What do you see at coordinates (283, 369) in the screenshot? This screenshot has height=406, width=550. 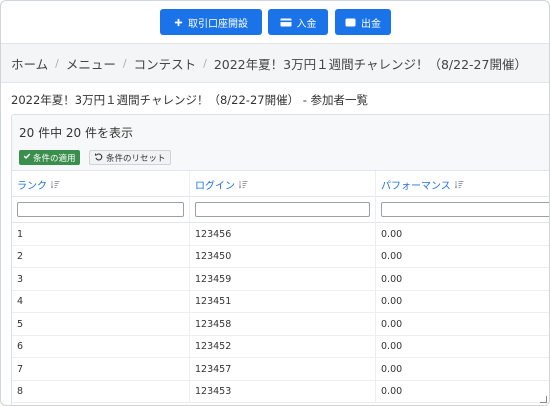 I see `login-cell: 123457` at bounding box center [283, 369].